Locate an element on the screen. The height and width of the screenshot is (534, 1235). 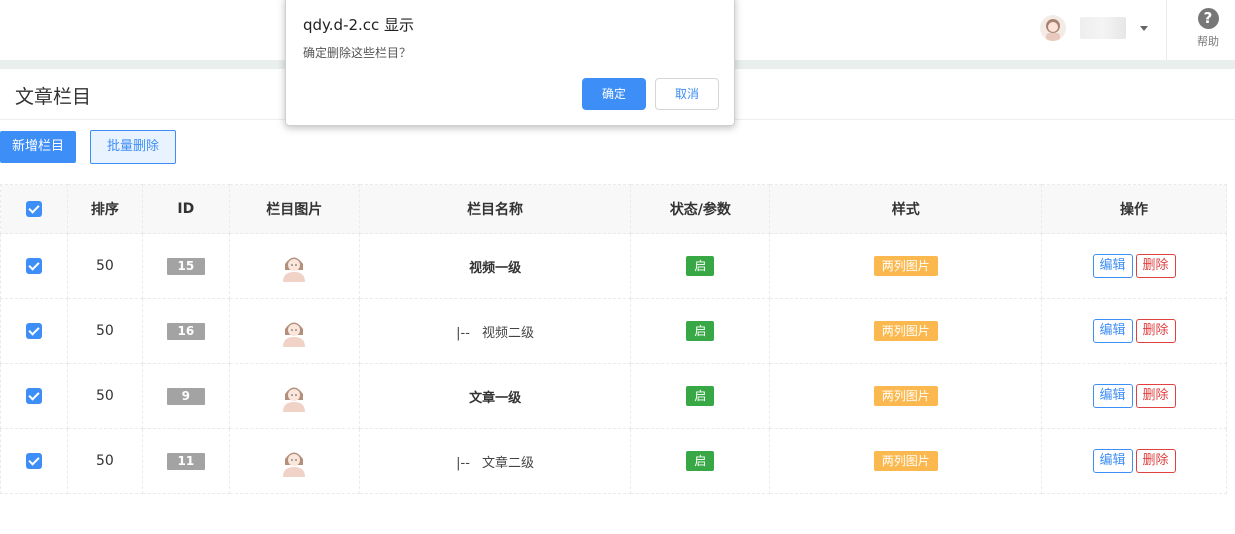
id-badge: 9 is located at coordinates (185, 396).